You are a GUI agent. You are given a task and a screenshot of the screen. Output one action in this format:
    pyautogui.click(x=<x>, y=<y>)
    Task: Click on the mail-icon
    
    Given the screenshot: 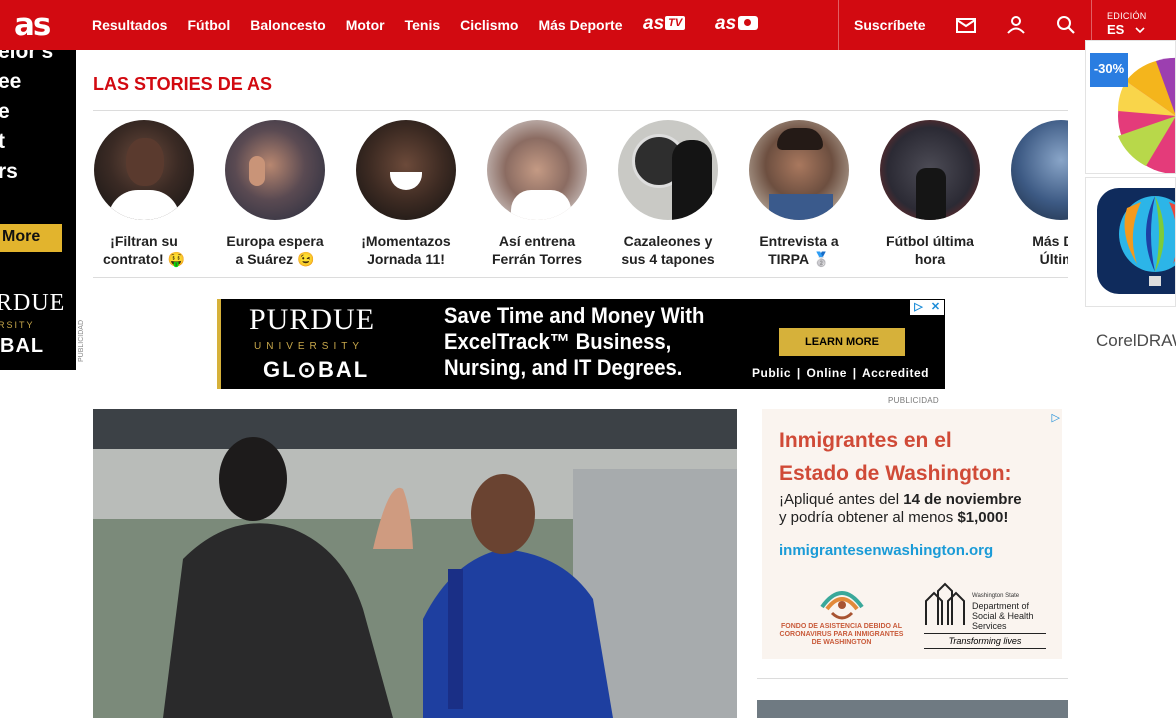 What is the action you would take?
    pyautogui.click(x=966, y=25)
    